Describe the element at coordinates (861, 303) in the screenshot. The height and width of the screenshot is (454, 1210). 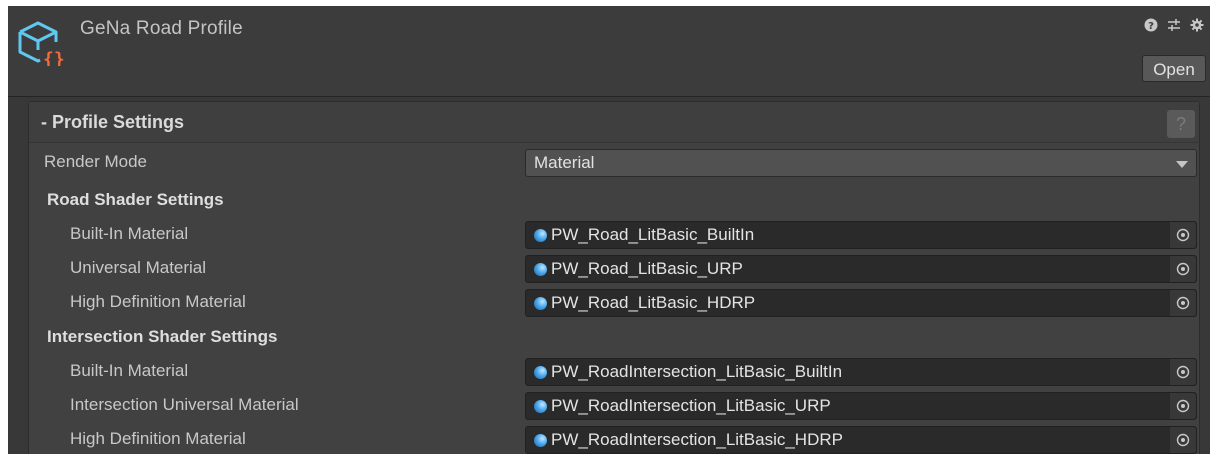
I see `road-hdrp-material-field: PW_Road_LitBasic_HDRP` at that location.